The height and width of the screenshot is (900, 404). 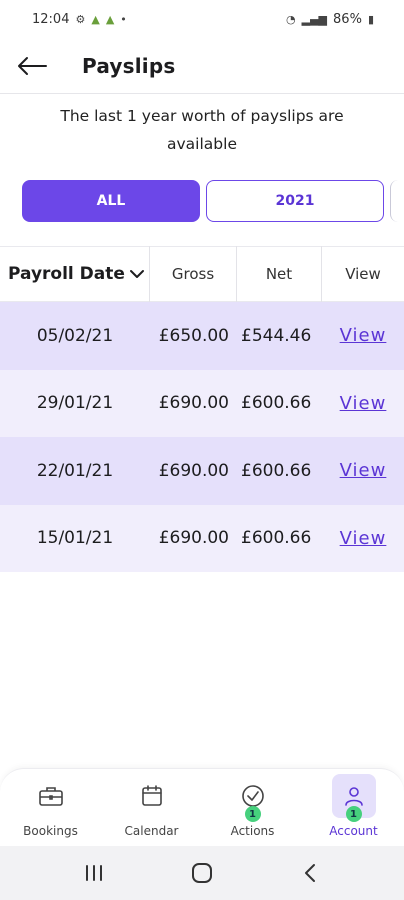 I want to click on system-back-button, so click(x=310, y=873).